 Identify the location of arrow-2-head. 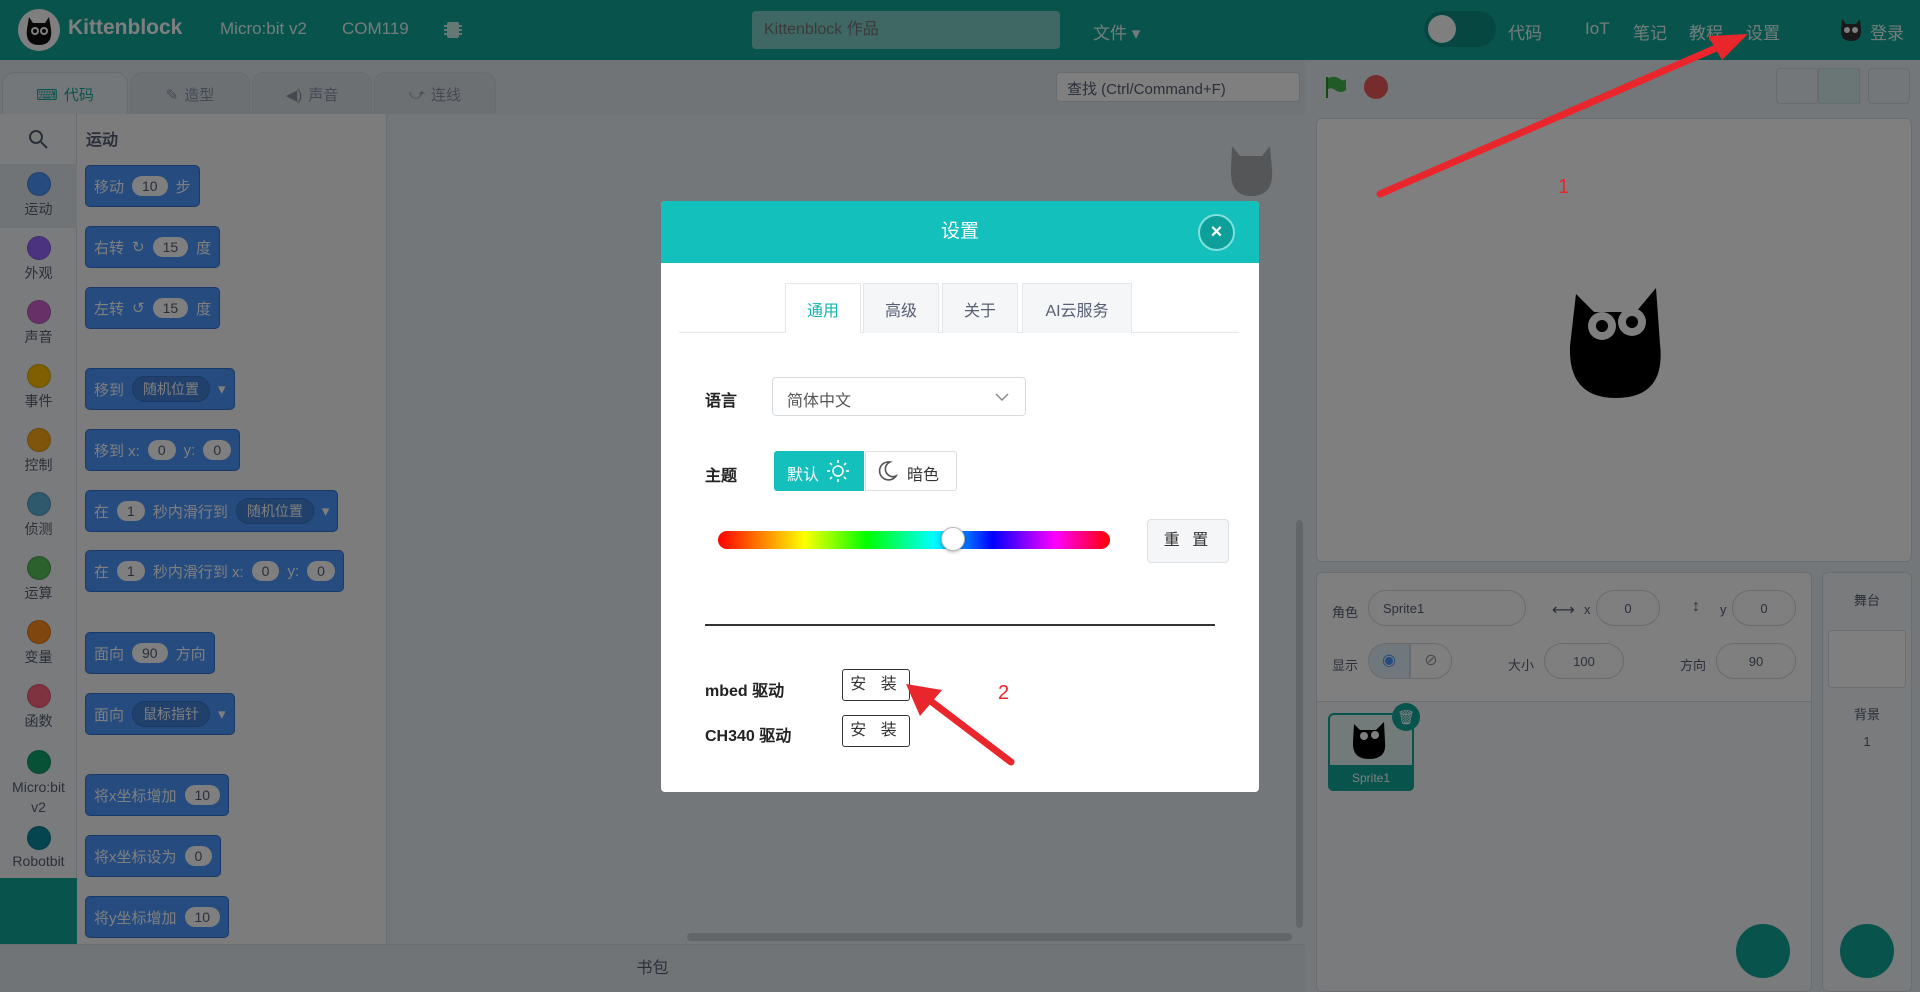
(924, 700).